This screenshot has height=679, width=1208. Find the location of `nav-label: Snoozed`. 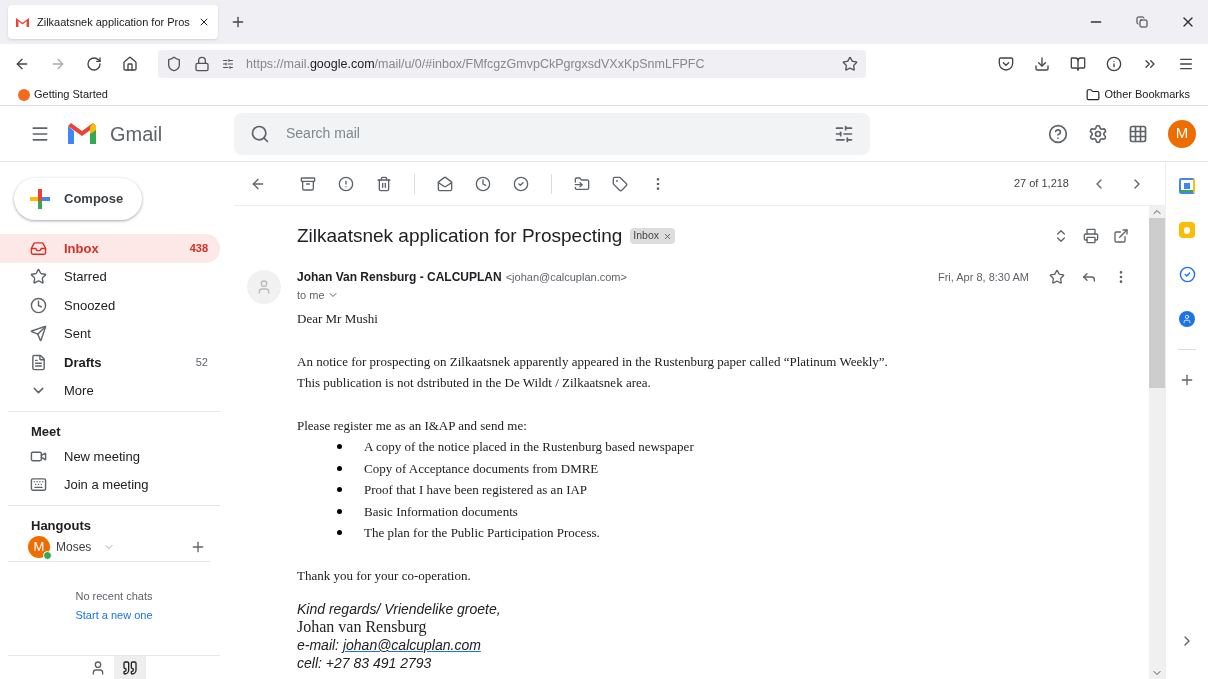

nav-label: Snoozed is located at coordinates (90, 305).